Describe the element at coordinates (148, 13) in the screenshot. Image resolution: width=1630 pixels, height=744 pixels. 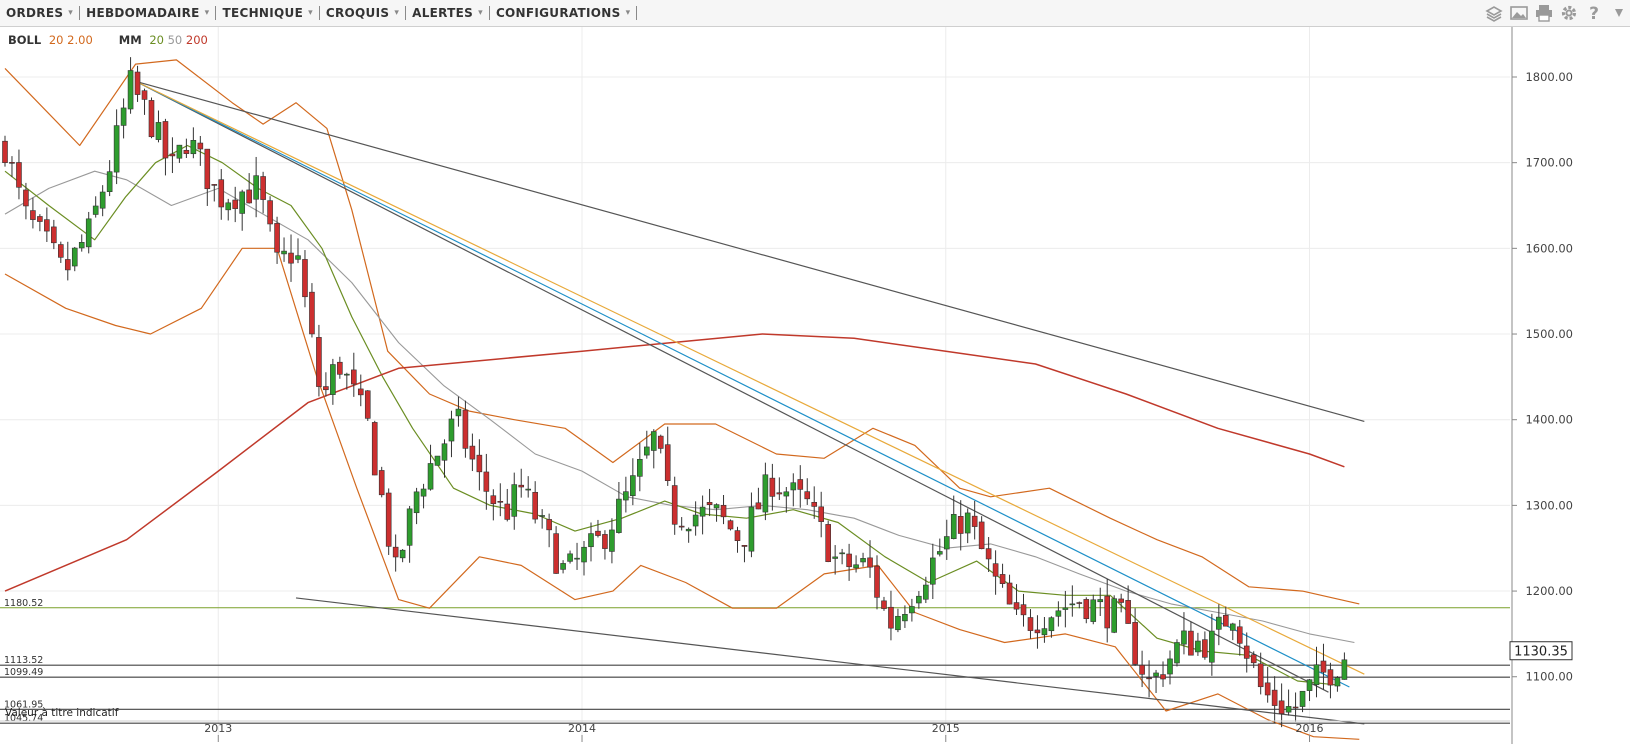
I see `menu-hebdomadaire: HEBDOMADAIRE ▾` at that location.